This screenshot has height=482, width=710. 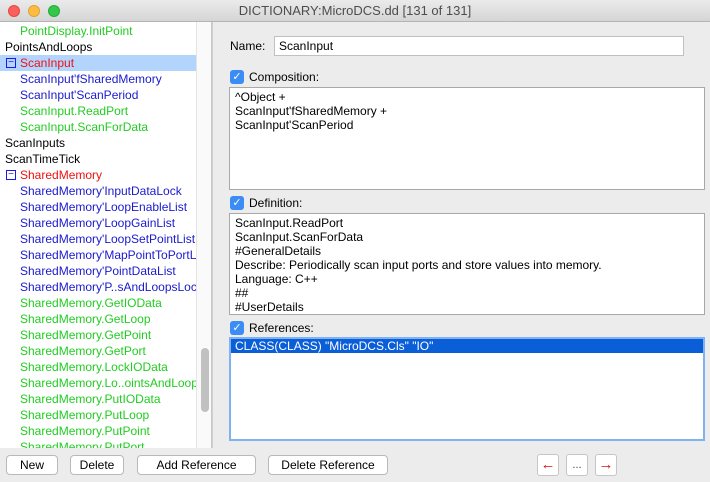 What do you see at coordinates (203, 235) in the screenshot?
I see `tree-scrollbar` at bounding box center [203, 235].